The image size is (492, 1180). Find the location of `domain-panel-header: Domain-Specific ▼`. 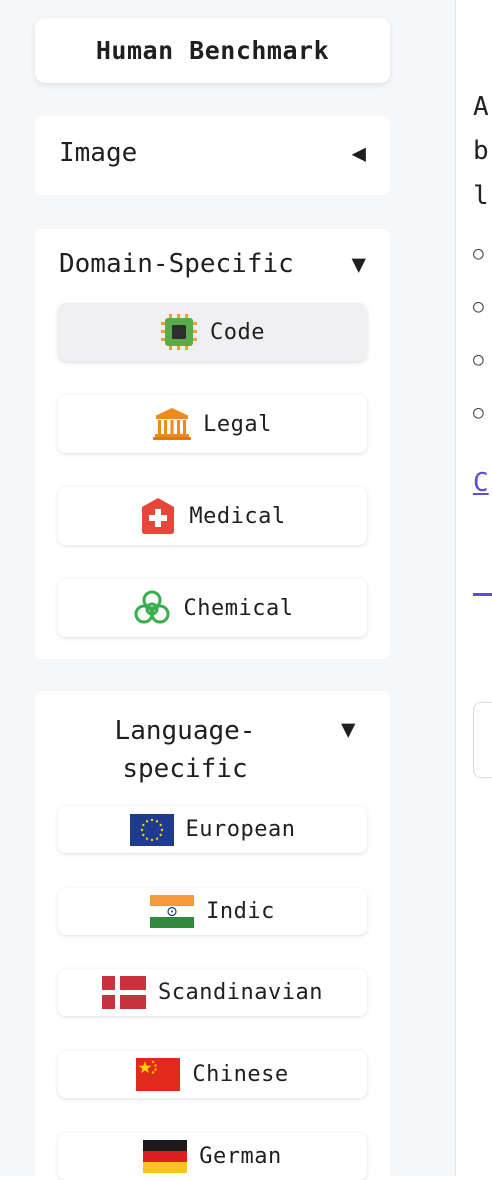

domain-panel-header: Domain-Specific ▼ is located at coordinates (212, 264).